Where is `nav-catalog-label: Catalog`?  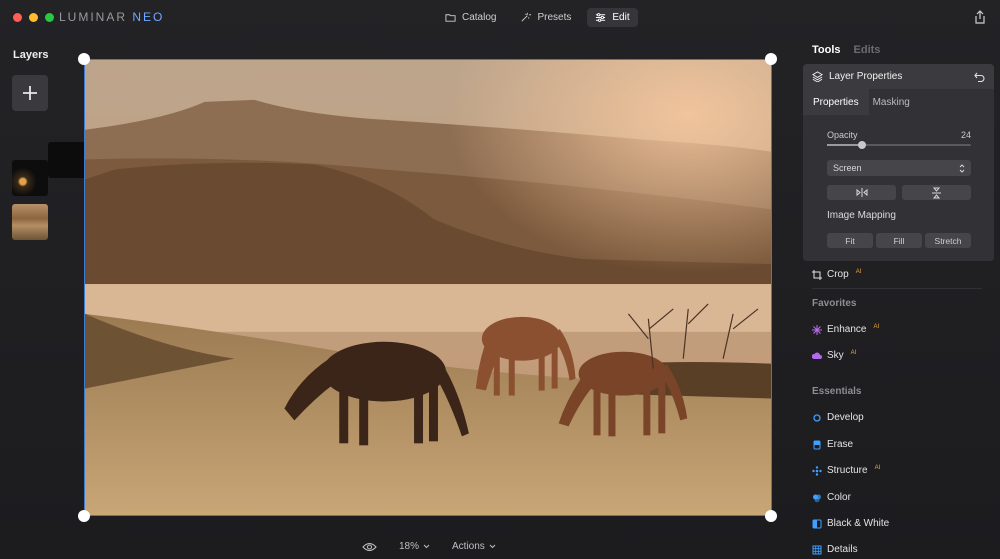 nav-catalog-label: Catalog is located at coordinates (479, 17).